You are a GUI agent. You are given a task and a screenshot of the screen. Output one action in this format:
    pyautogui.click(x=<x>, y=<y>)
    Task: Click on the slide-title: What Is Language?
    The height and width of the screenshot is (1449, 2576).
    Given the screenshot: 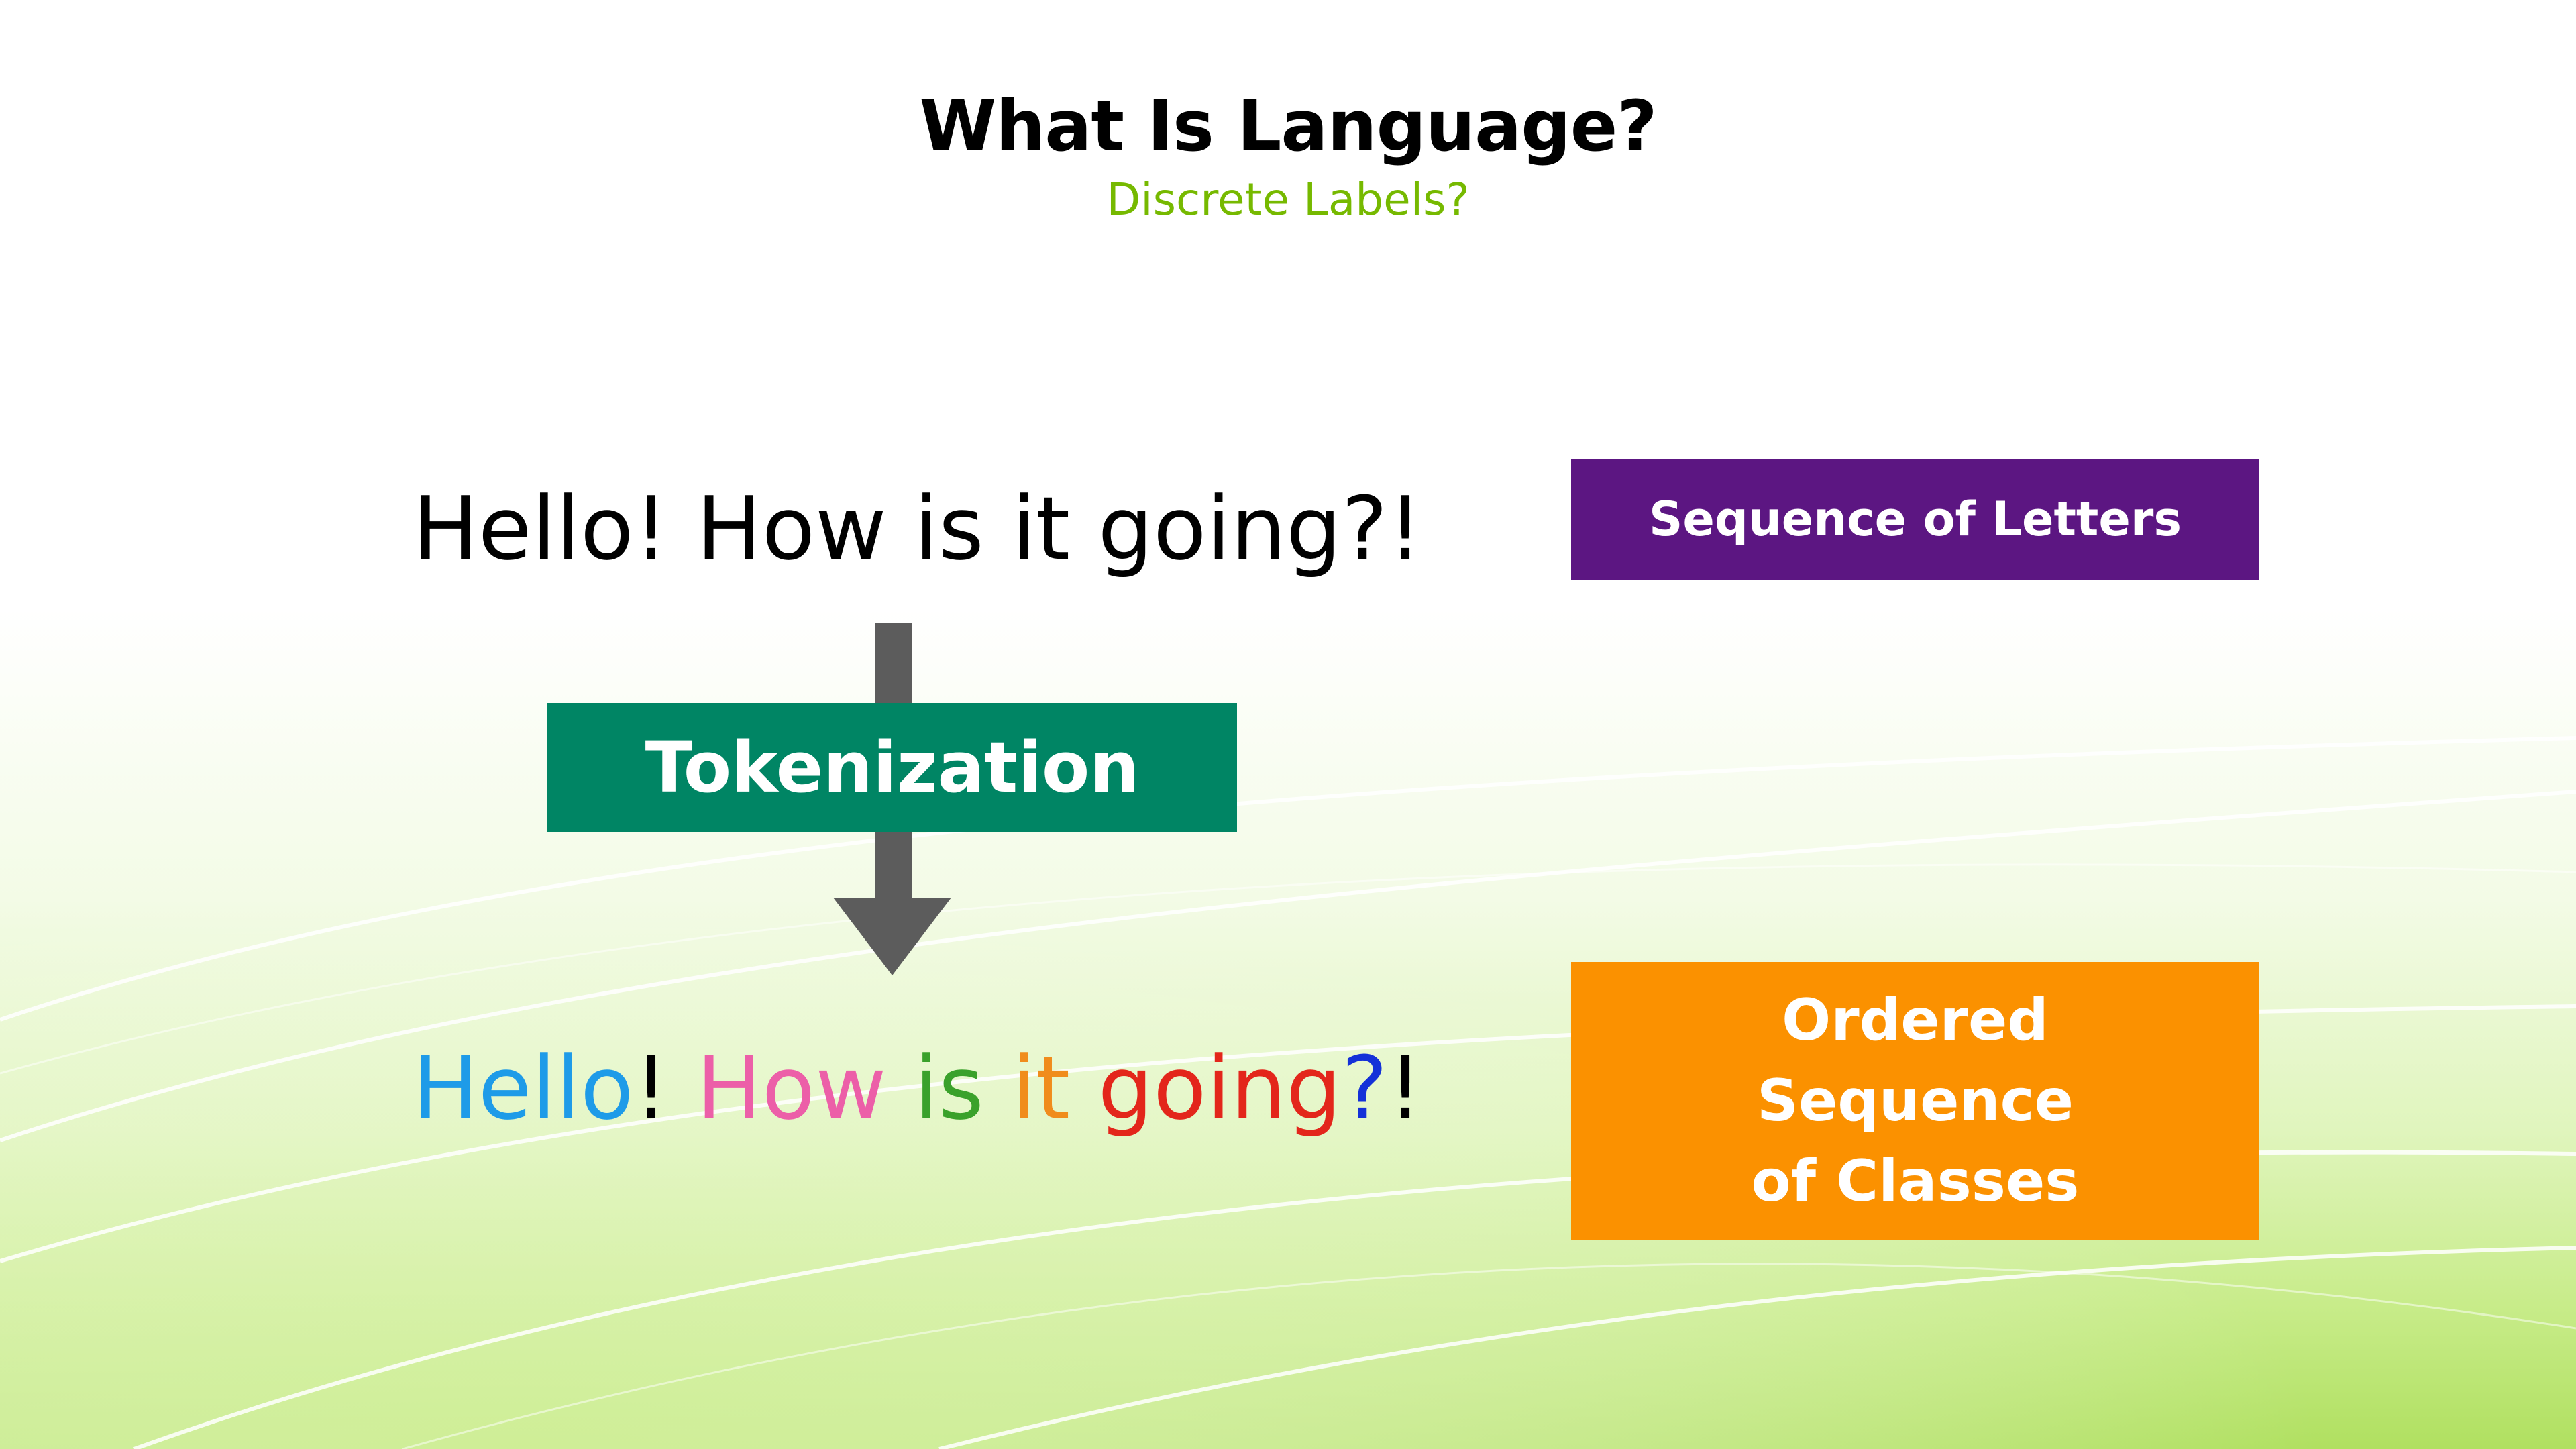 What is the action you would take?
    pyautogui.click(x=1288, y=126)
    